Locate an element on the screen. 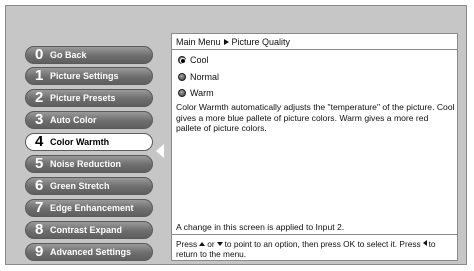  menu-item-noise-reduction: 5 Noise Reduction is located at coordinates (89, 164).